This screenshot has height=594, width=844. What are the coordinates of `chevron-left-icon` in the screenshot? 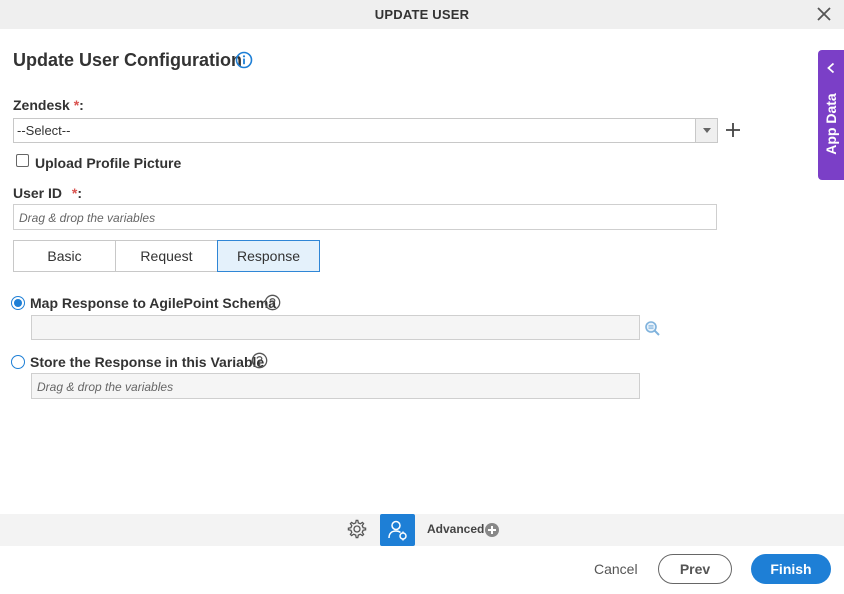 It's located at (831, 68).